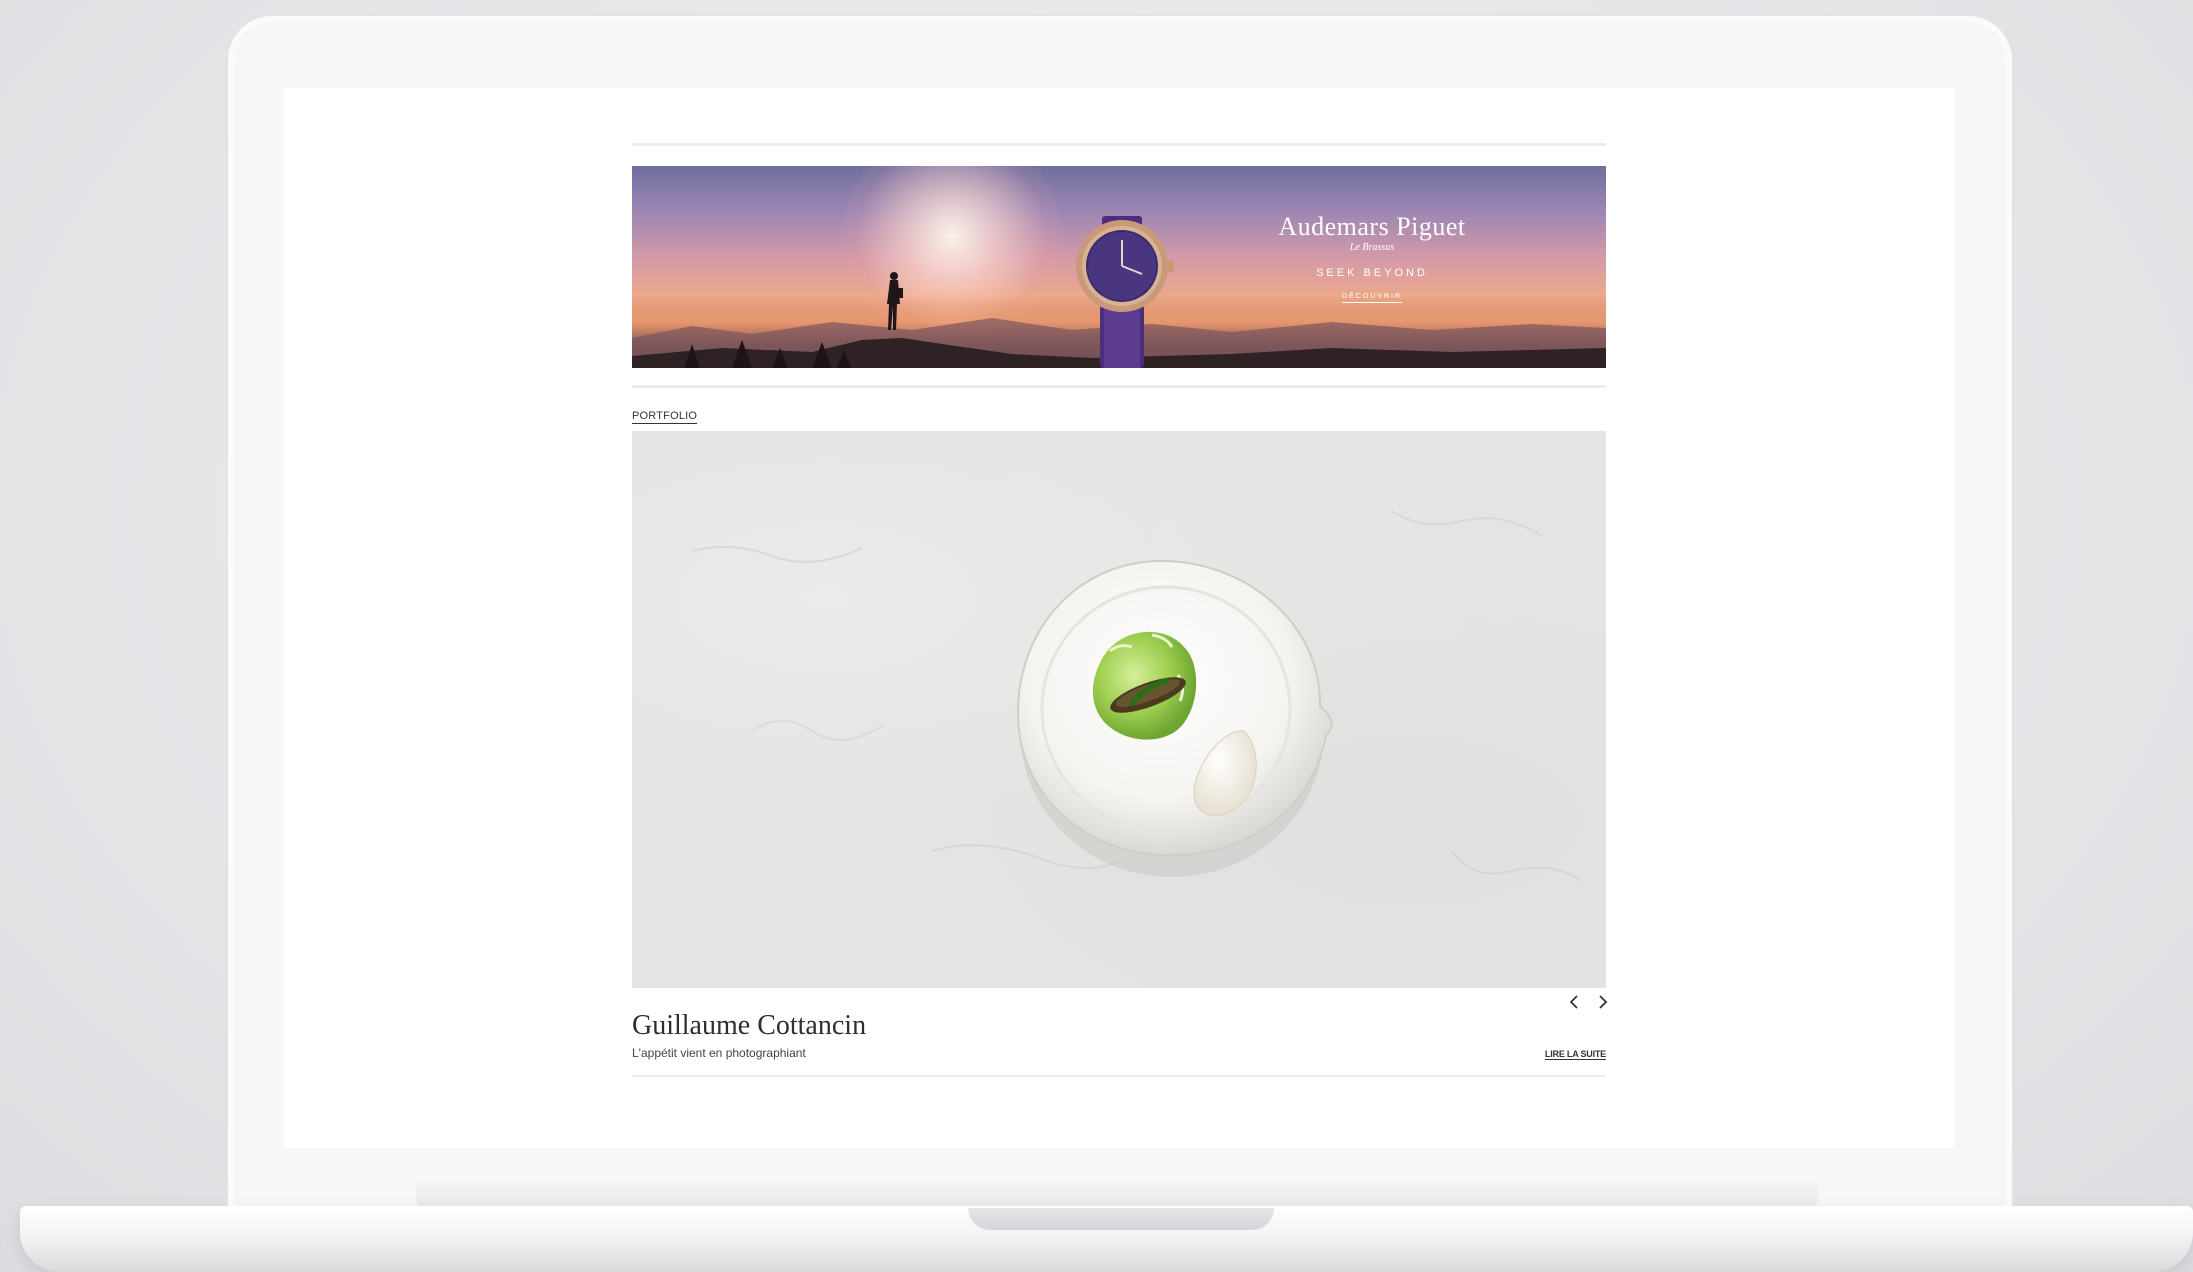 The width and height of the screenshot is (2193, 1272). Describe the element at coordinates (1119, 1076) in the screenshot. I see `bottom-divider` at that location.